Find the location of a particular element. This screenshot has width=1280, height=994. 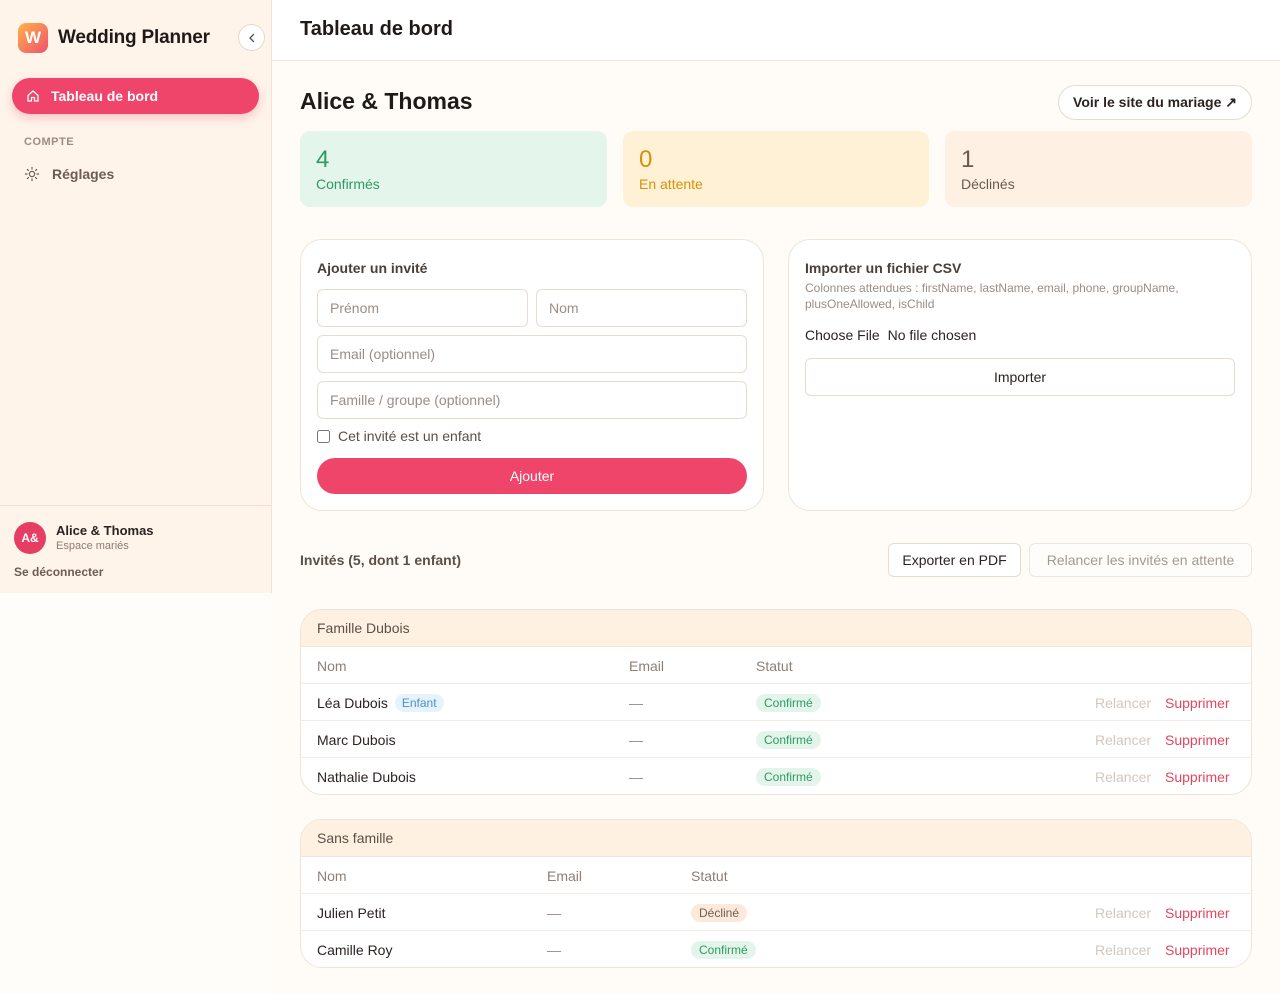

stat-value: 4 is located at coordinates (323, 159).